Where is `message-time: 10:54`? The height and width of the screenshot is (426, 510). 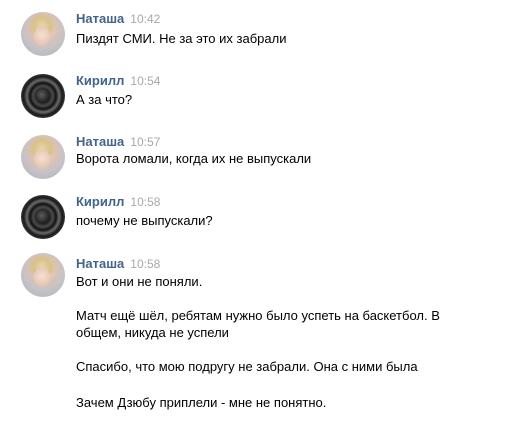 message-time: 10:54 is located at coordinates (145, 81).